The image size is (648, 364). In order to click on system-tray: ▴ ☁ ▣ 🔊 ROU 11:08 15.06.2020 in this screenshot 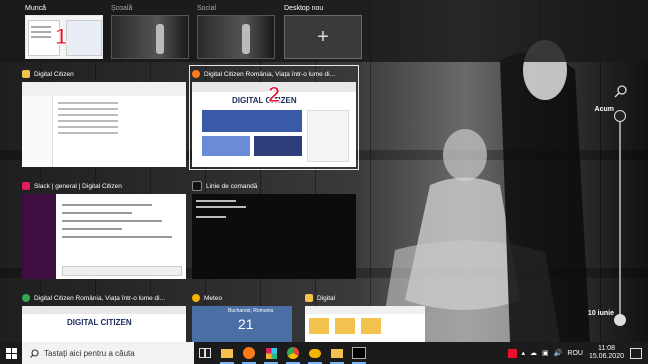, I will do `click(577, 353)`.